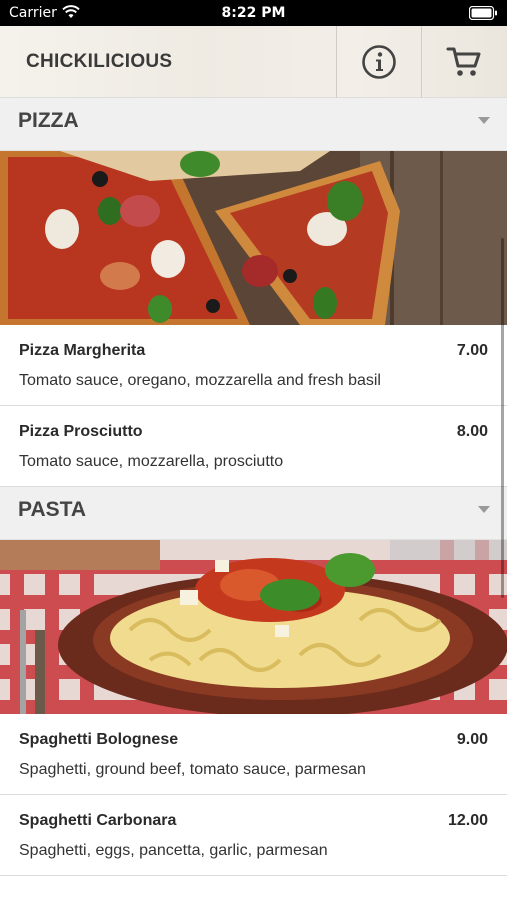  What do you see at coordinates (467, 820) in the screenshot?
I see `item-price: 12.00` at bounding box center [467, 820].